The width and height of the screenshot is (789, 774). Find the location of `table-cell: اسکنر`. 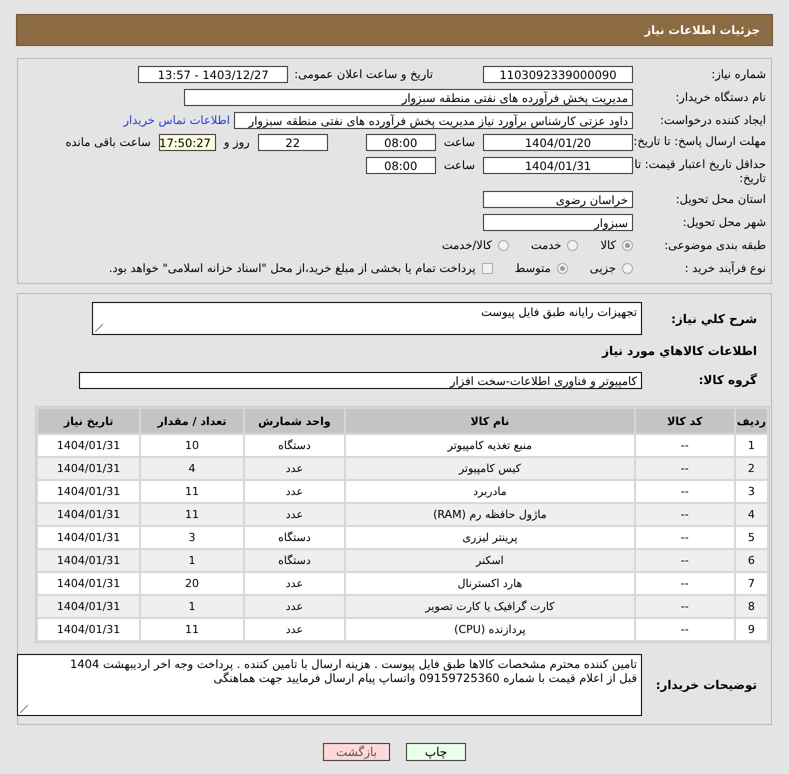

table-cell: اسکنر is located at coordinates (490, 560).